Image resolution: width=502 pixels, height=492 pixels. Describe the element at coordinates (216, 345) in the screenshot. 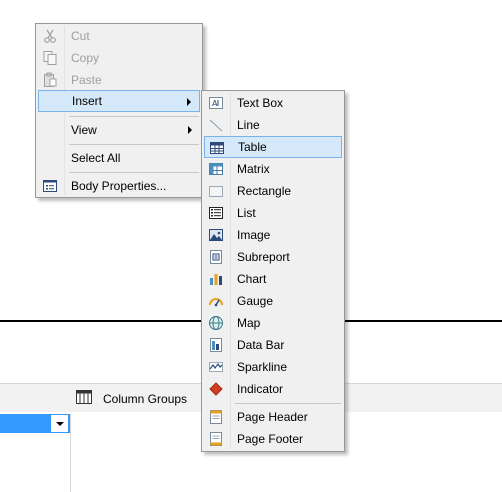

I see `data-bar-icon` at that location.